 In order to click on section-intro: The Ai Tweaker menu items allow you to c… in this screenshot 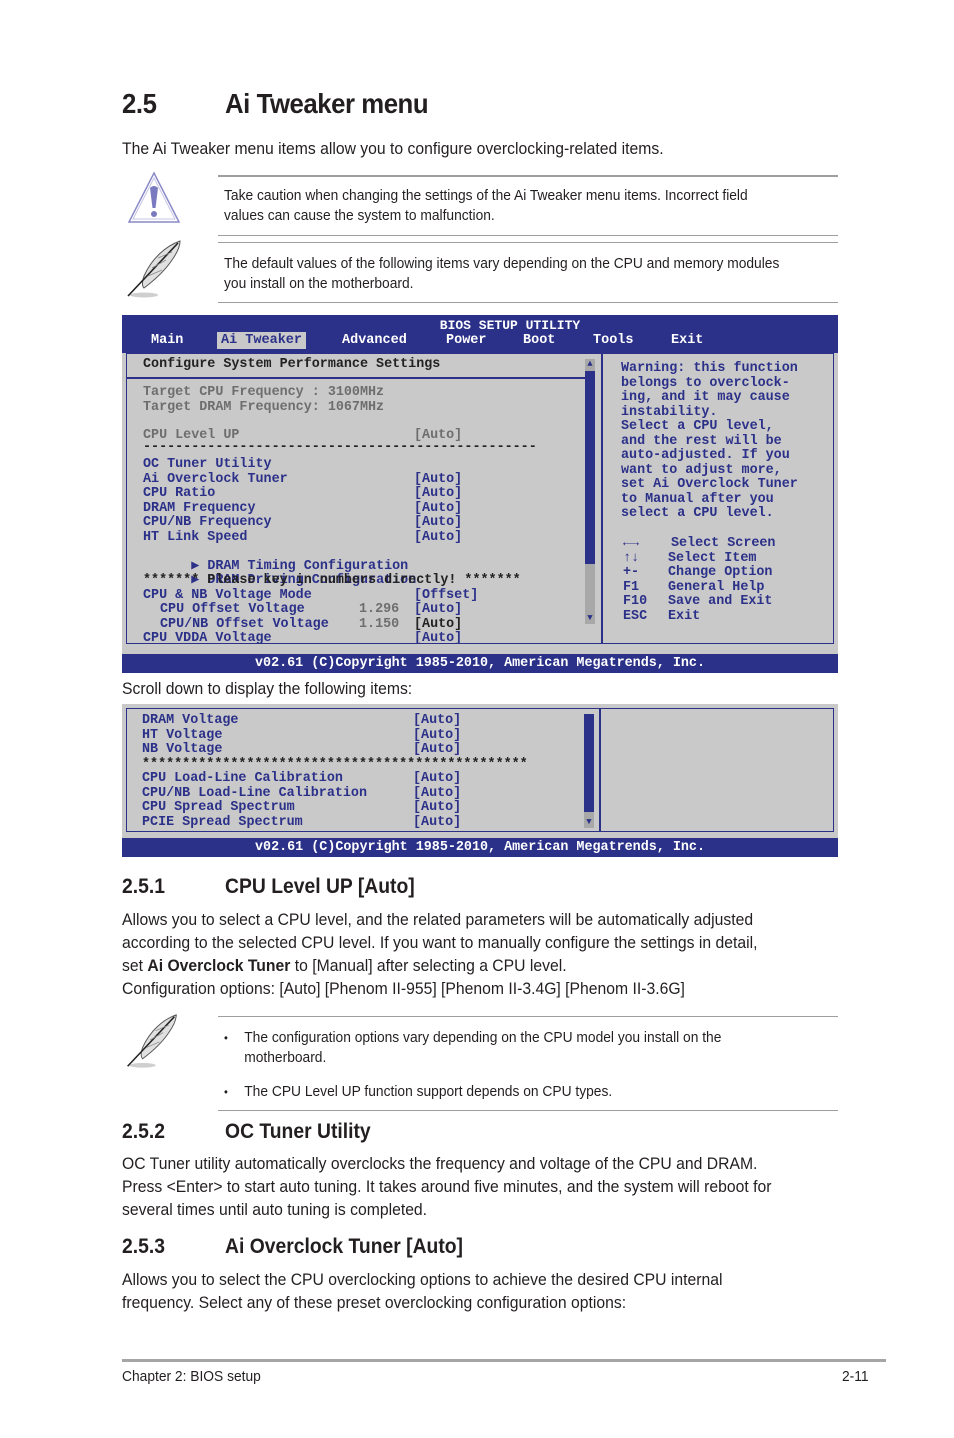, I will do `click(393, 148)`.